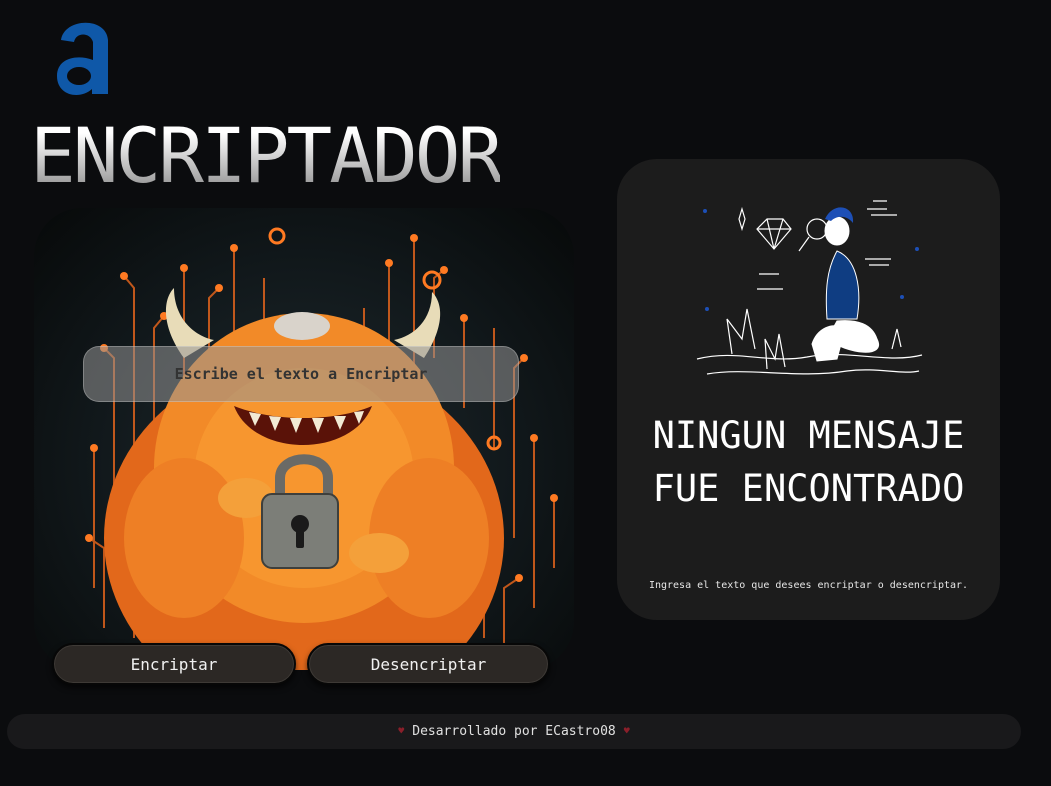 This screenshot has width=1051, height=786. Describe the element at coordinates (428, 664) in the screenshot. I see `decrypt-button: Desencriptar` at that location.